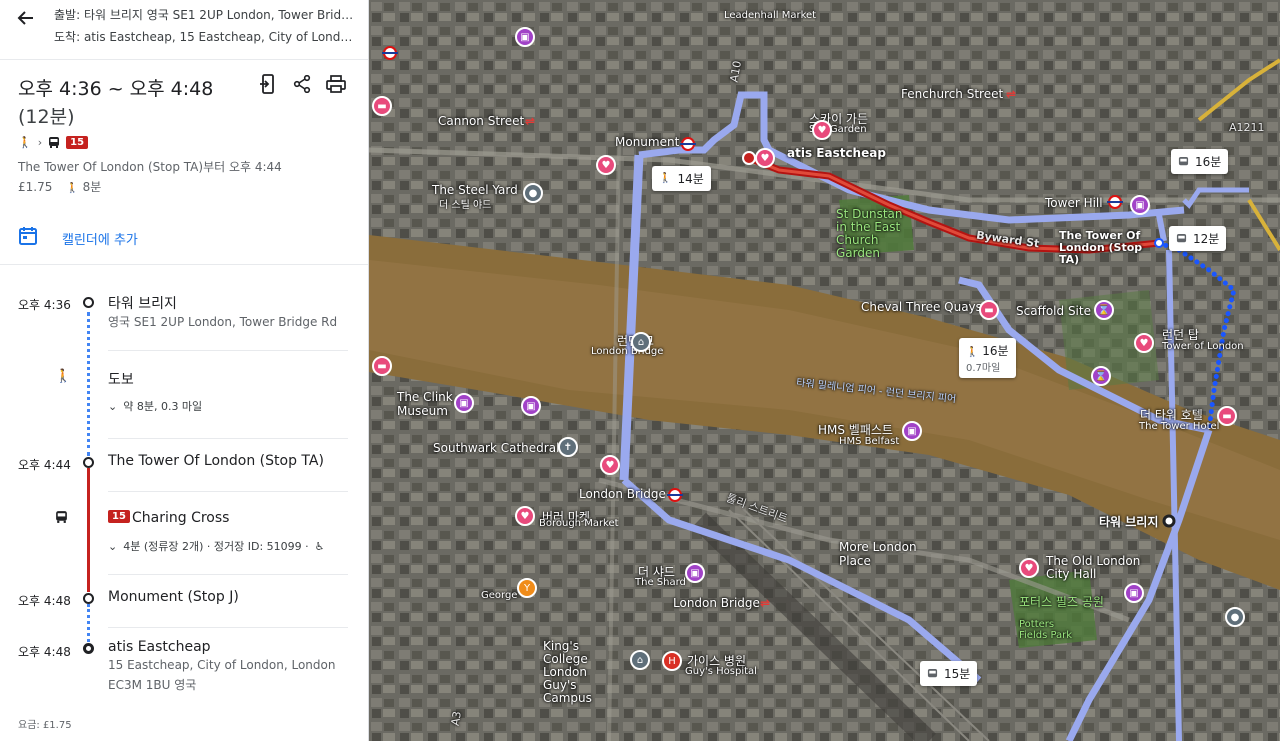 The height and width of the screenshot is (741, 1280). What do you see at coordinates (527, 588) in the screenshot?
I see `bar-pin-george: Y` at bounding box center [527, 588].